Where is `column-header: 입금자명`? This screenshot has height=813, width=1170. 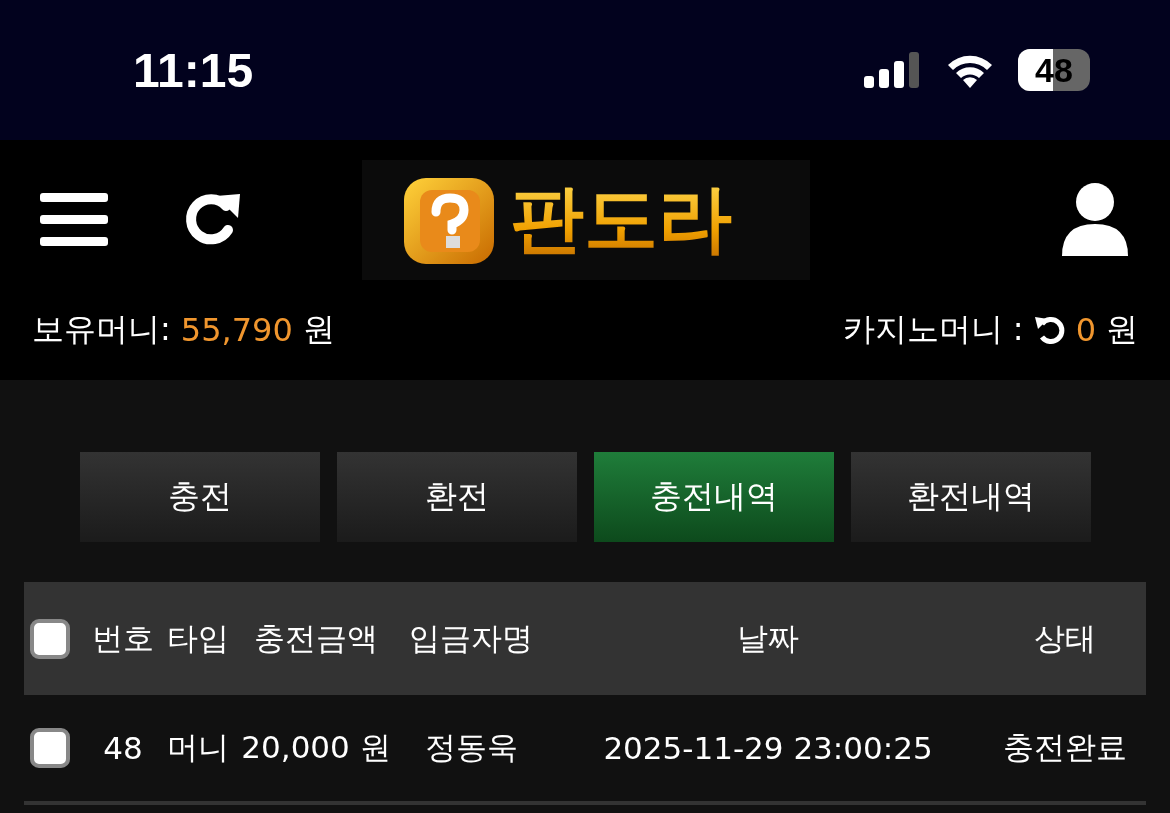
column-header: 입금자명 is located at coordinates (471, 638).